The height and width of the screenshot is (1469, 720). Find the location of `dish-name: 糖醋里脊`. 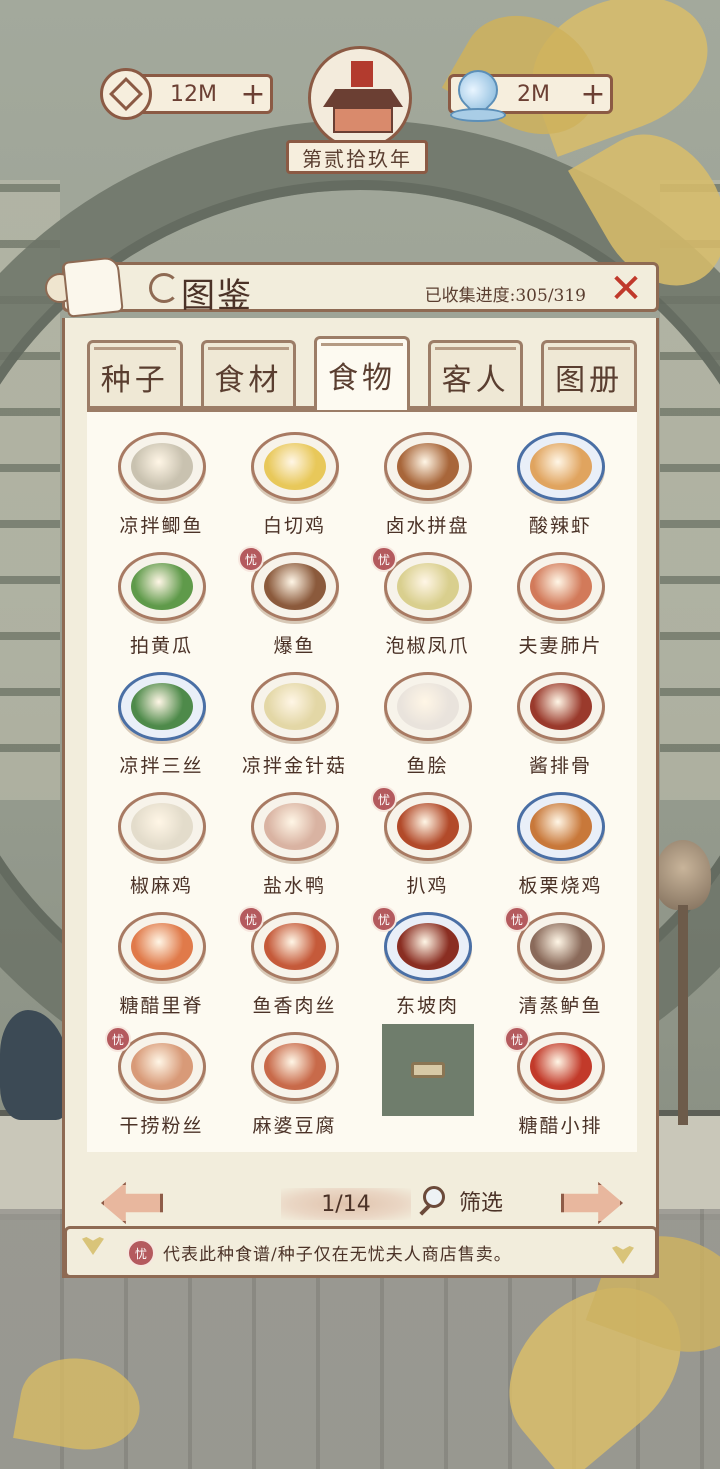

dish-name: 糖醋里脊 is located at coordinates (161, 1006).